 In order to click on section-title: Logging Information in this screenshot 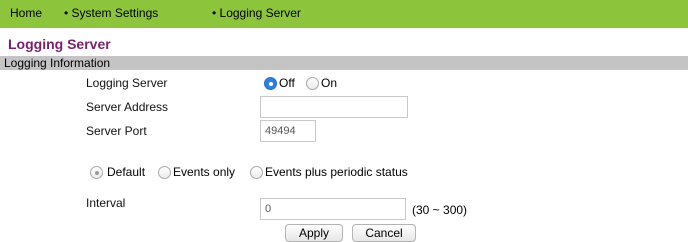, I will do `click(57, 63)`.